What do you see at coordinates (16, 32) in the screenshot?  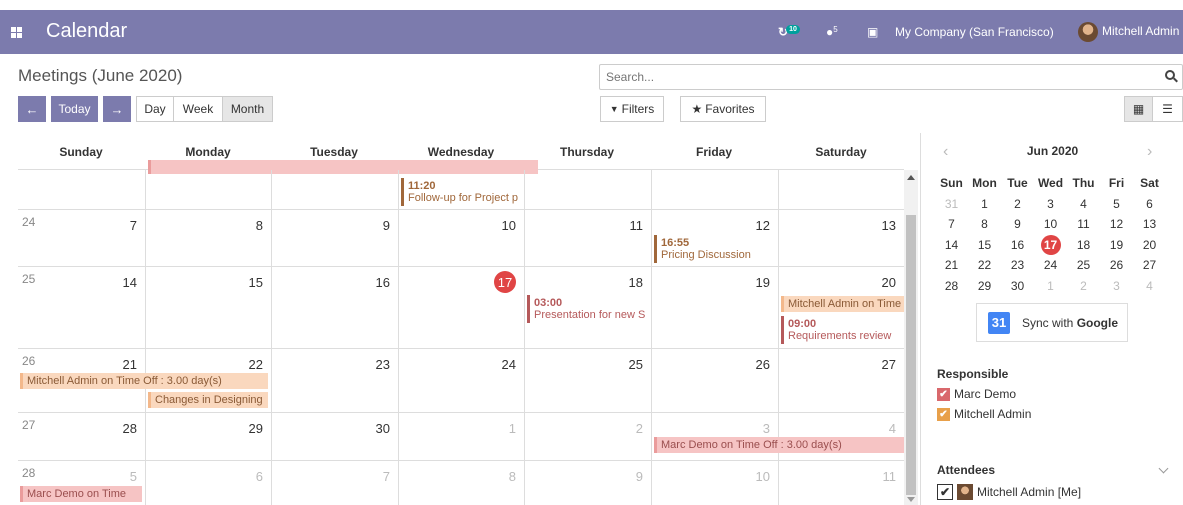 I see `apps-menu-icon` at bounding box center [16, 32].